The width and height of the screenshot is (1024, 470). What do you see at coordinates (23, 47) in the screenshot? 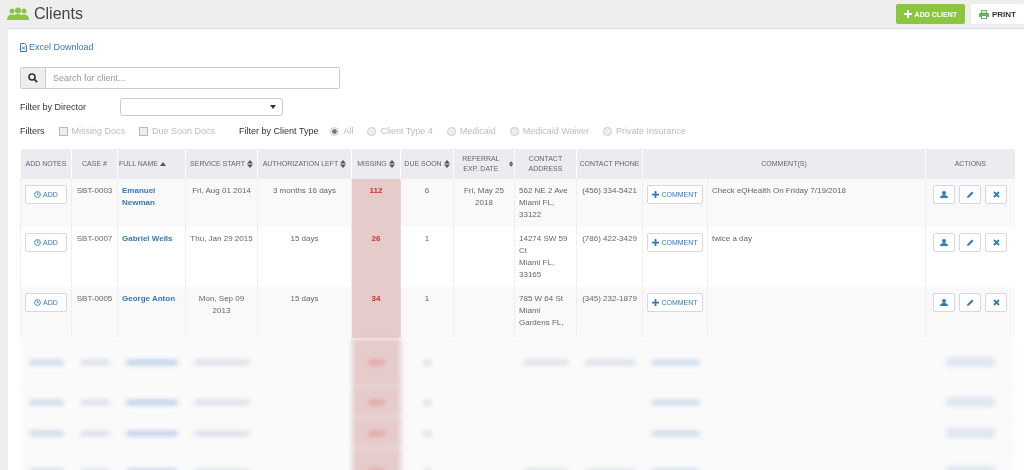
I see `file-icon` at bounding box center [23, 47].